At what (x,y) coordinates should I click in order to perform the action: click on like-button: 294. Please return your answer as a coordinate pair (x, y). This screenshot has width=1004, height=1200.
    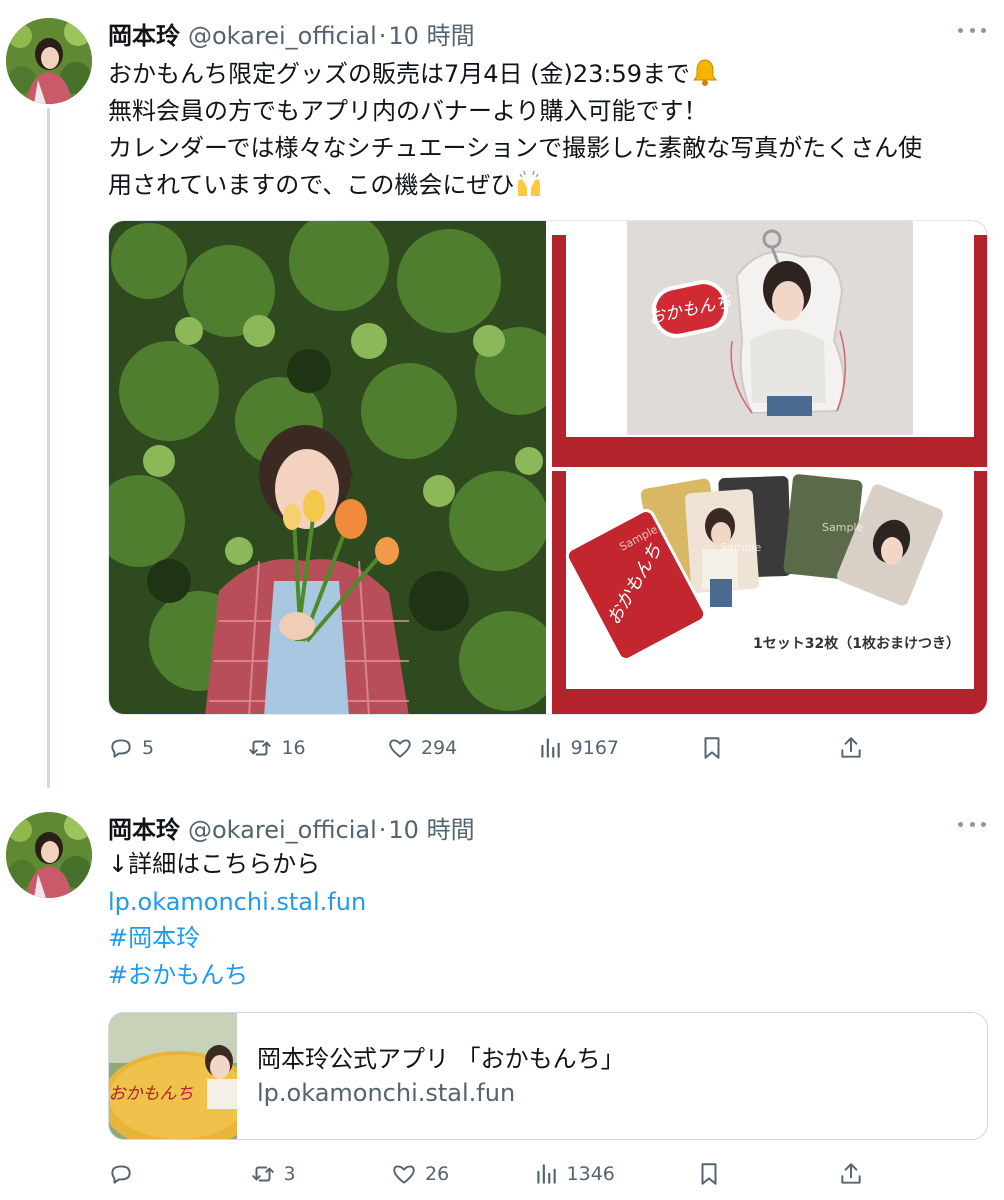
    Looking at the image, I should click on (422, 748).